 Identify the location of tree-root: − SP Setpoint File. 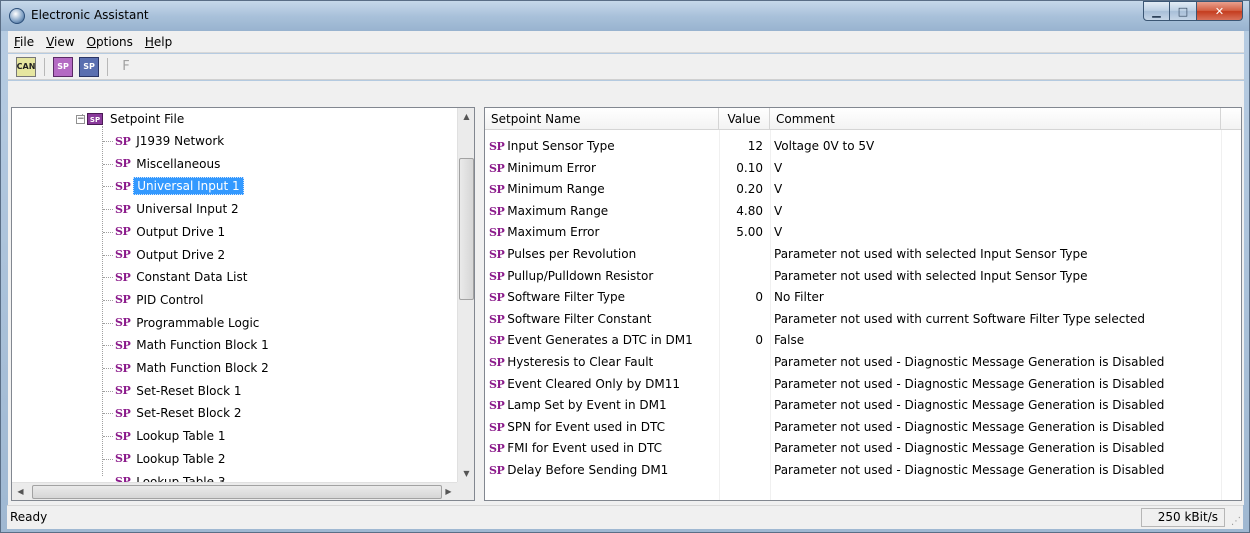
(131, 119).